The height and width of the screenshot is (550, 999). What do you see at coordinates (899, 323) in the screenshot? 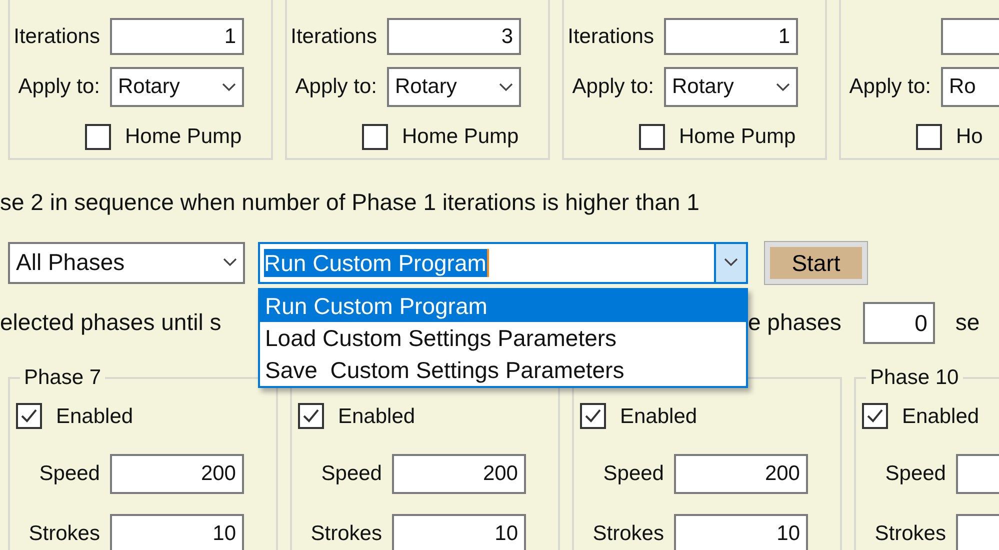
I see `delay-field: 0` at bounding box center [899, 323].